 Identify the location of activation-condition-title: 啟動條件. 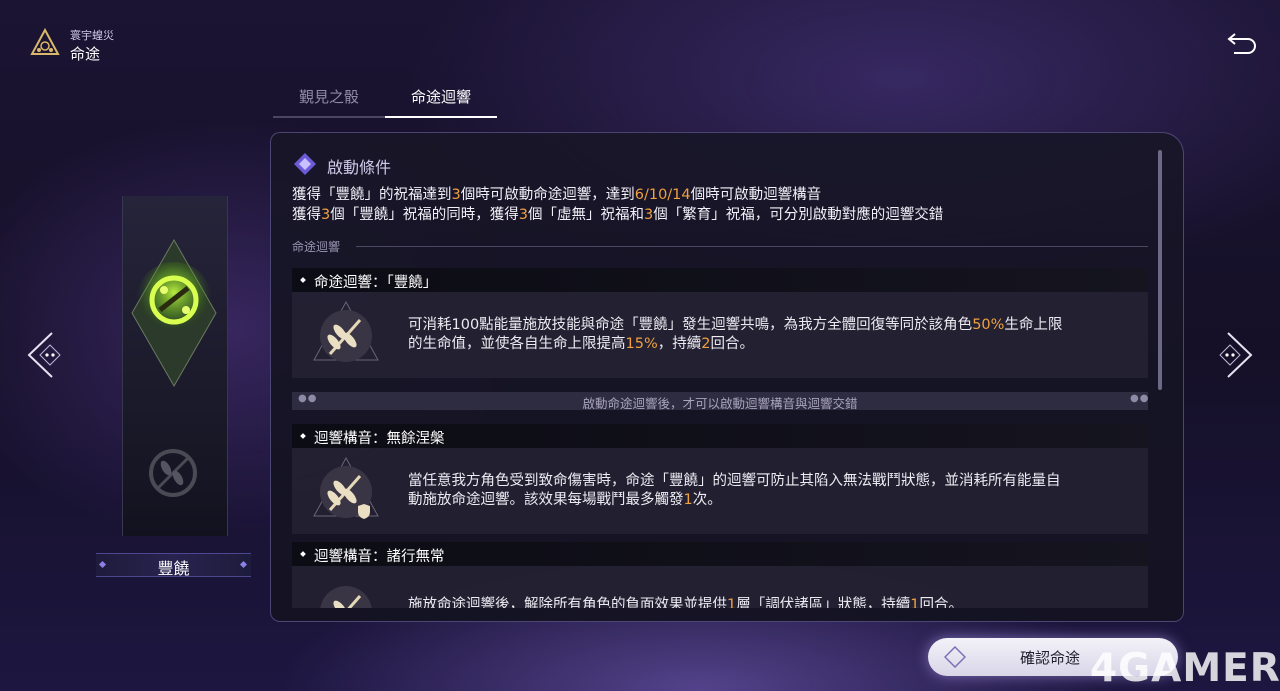
(359, 167).